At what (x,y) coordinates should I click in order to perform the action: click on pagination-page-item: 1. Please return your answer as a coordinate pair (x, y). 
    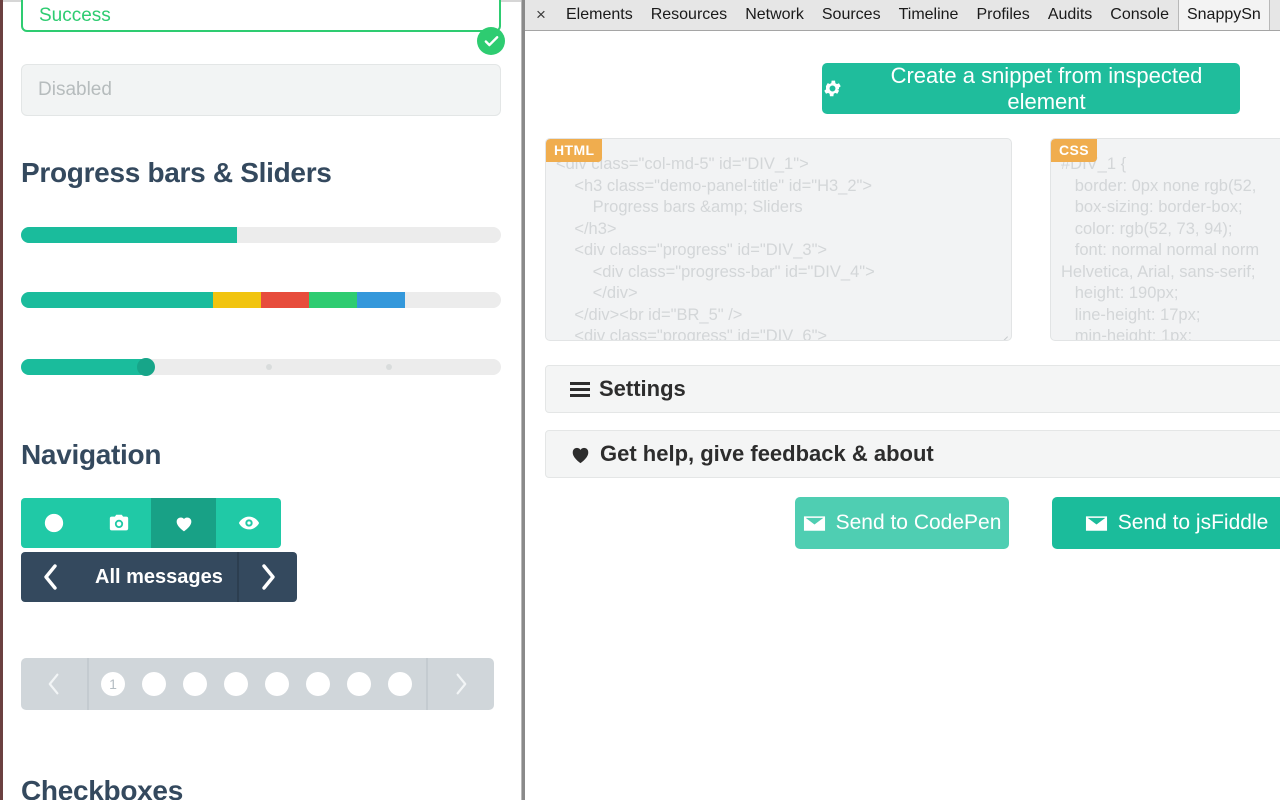
    Looking at the image, I should click on (113, 684).